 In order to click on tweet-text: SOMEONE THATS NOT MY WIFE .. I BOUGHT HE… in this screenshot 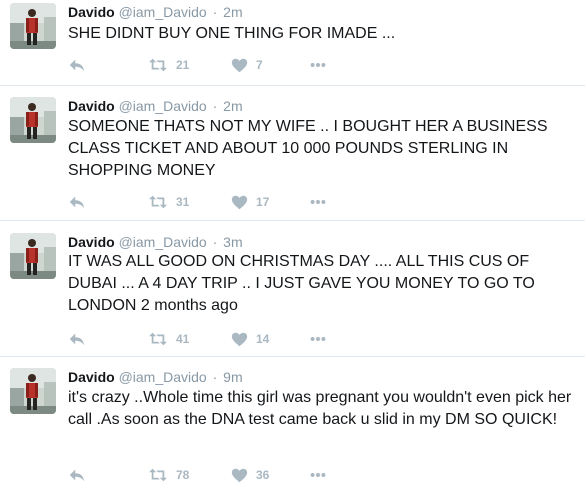, I will do `click(308, 148)`.